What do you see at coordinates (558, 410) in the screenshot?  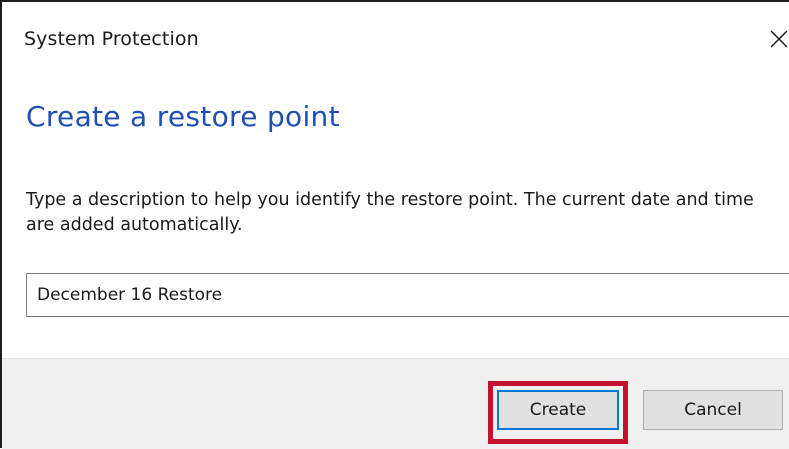 I see `create-button: Create` at bounding box center [558, 410].